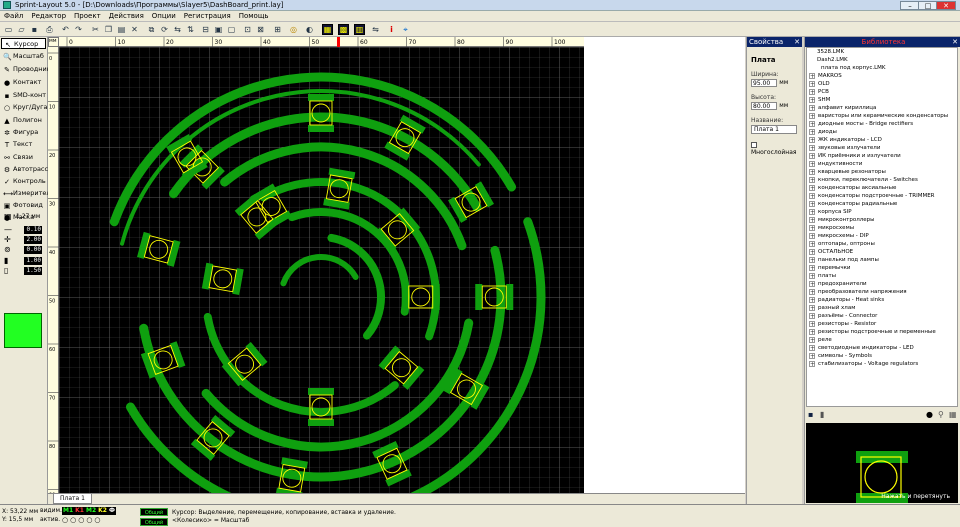  What do you see at coordinates (882, 196) in the screenshot?
I see `library-item: + конденсаторы подстроечные - TRIMMER` at bounding box center [882, 196].